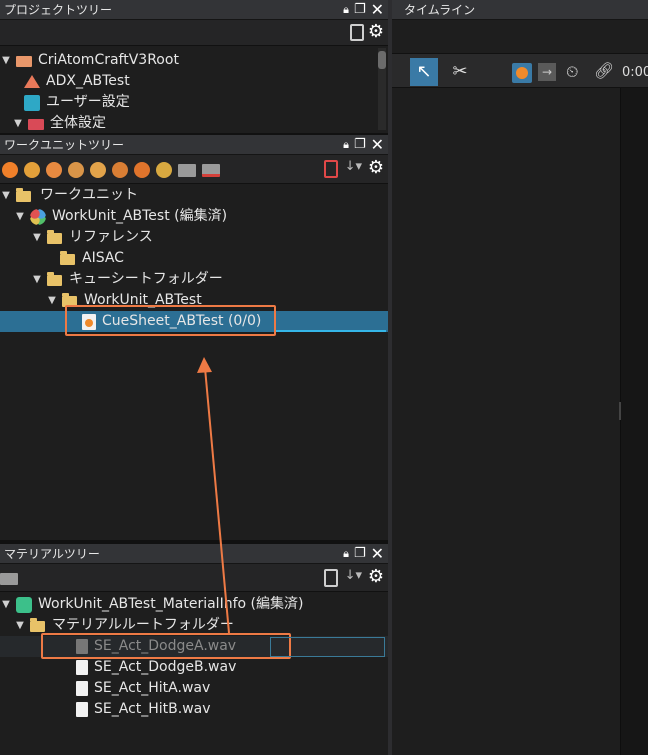  Describe the element at coordinates (194, 123) in the screenshot. I see `tree-item-global-settings: ▼ 全体設定` at that location.